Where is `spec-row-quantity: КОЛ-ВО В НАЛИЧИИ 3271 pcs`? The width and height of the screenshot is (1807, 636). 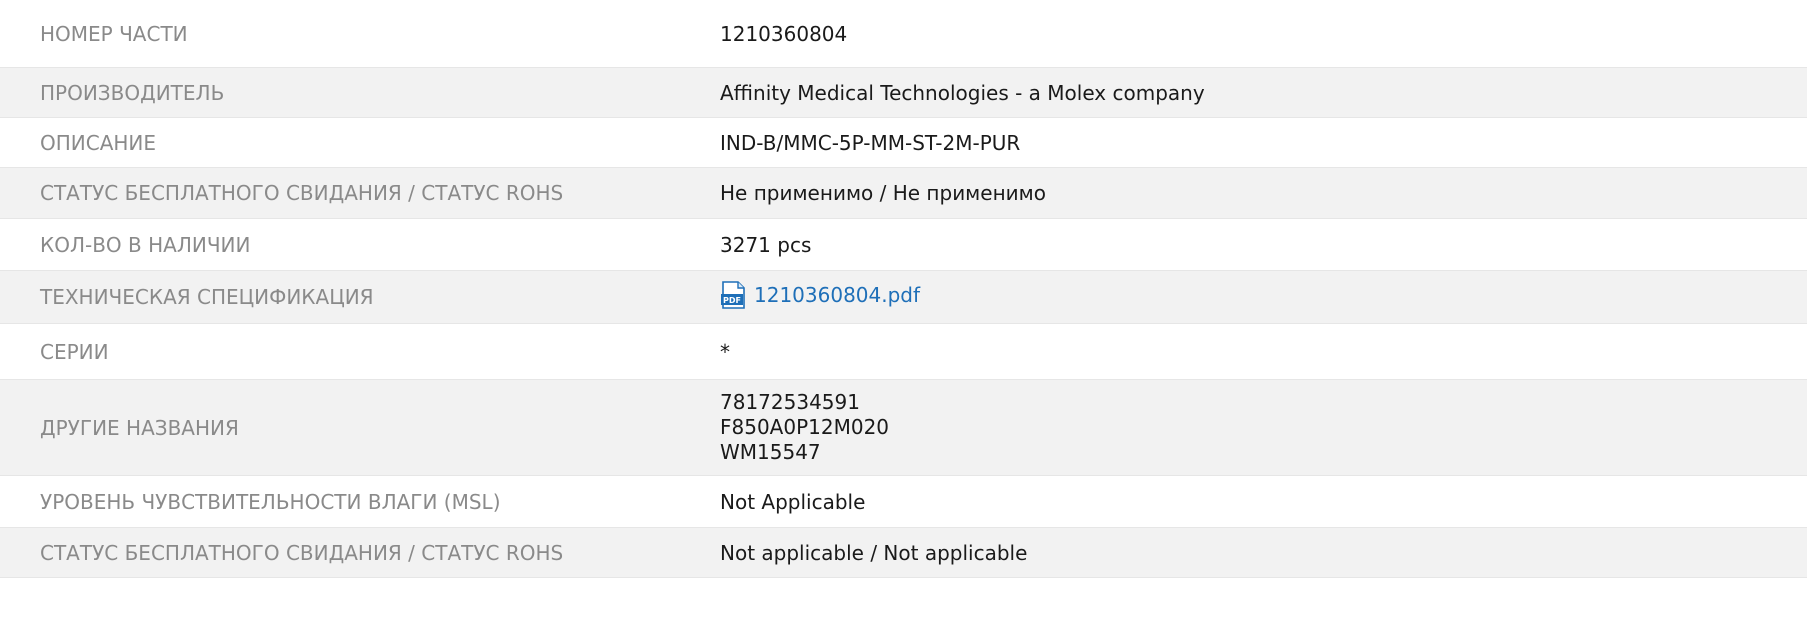
spec-row-quantity: КОЛ-ВО В НАЛИЧИИ 3271 pcs is located at coordinates (903, 245).